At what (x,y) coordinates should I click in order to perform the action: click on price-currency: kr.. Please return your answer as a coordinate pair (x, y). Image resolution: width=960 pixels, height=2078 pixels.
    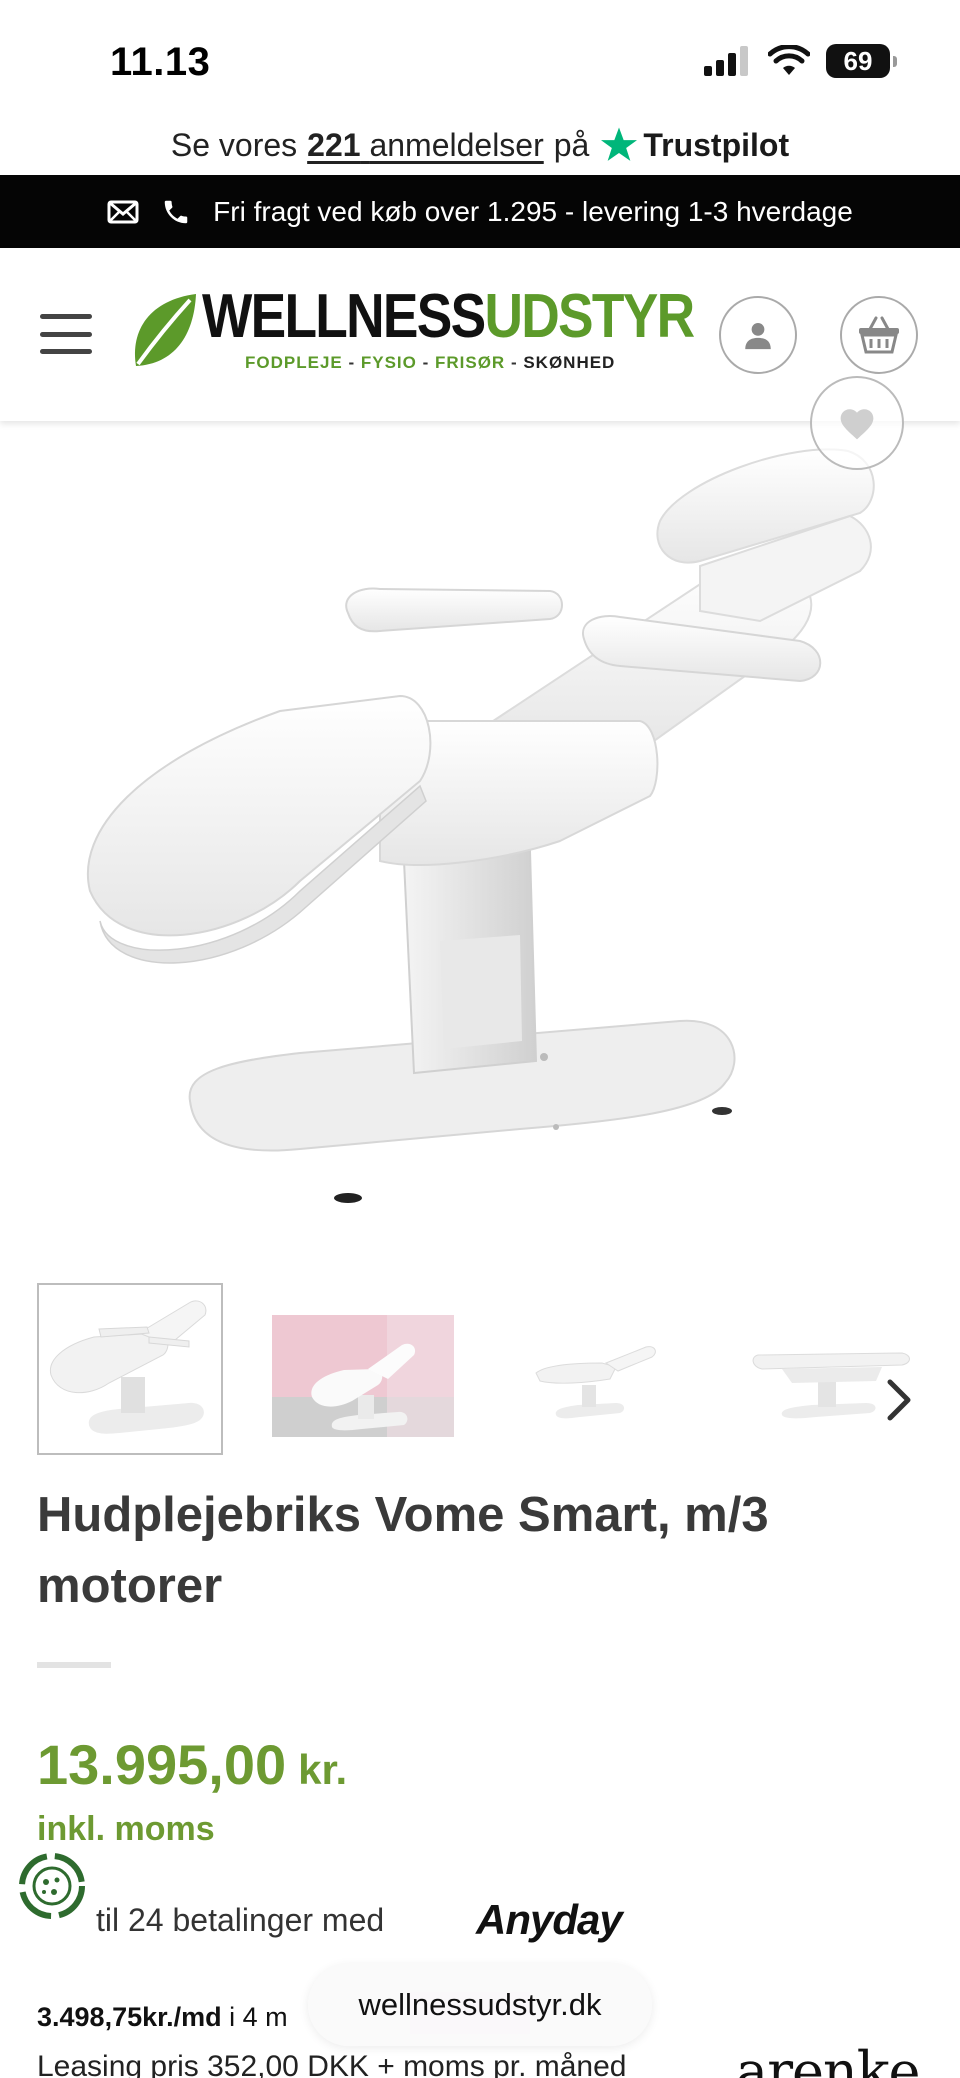
    Looking at the image, I should click on (323, 1769).